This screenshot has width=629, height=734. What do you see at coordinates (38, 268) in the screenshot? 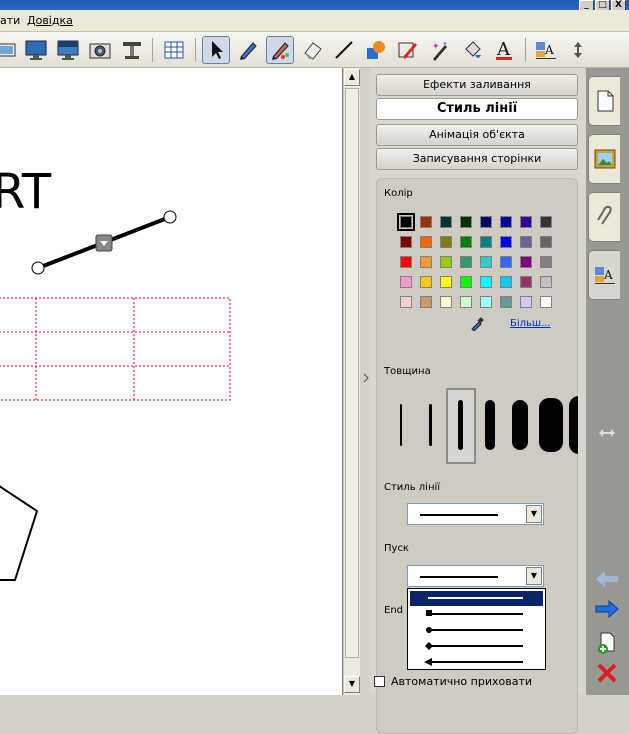
I see `line-start-handle` at bounding box center [38, 268].